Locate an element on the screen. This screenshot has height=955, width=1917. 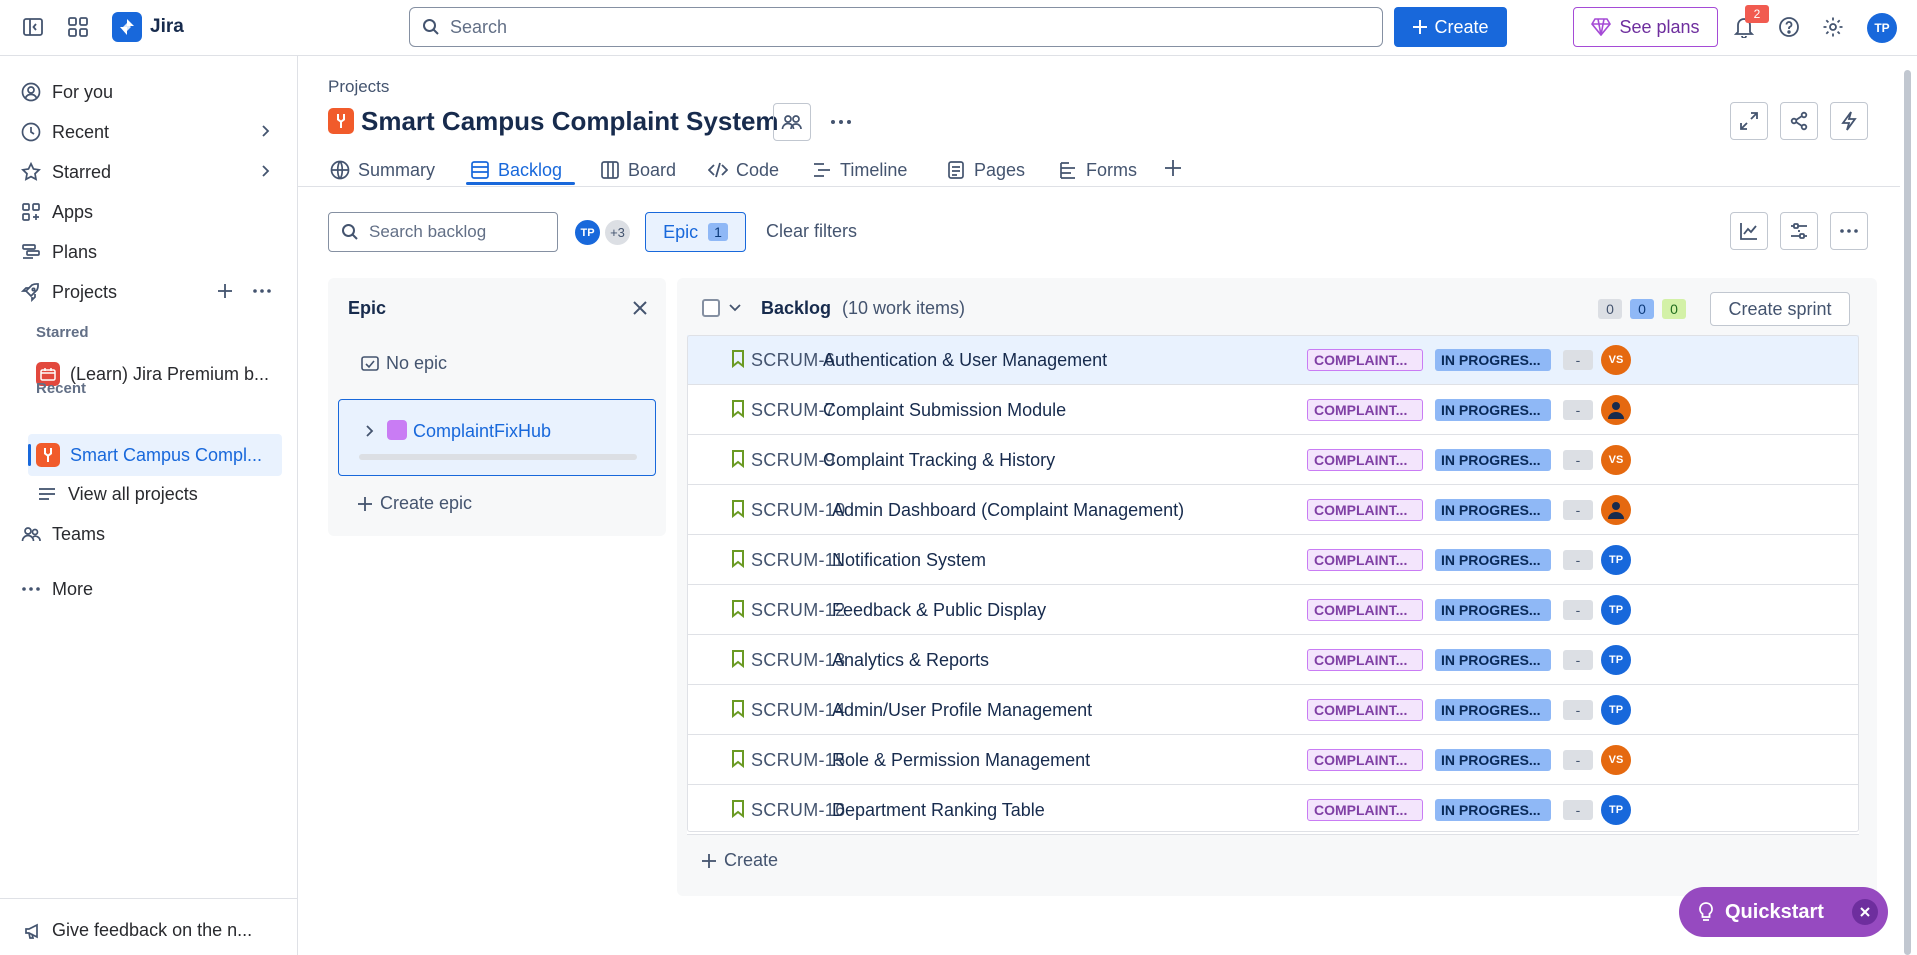
chevron-down-icon is located at coordinates (735, 307).